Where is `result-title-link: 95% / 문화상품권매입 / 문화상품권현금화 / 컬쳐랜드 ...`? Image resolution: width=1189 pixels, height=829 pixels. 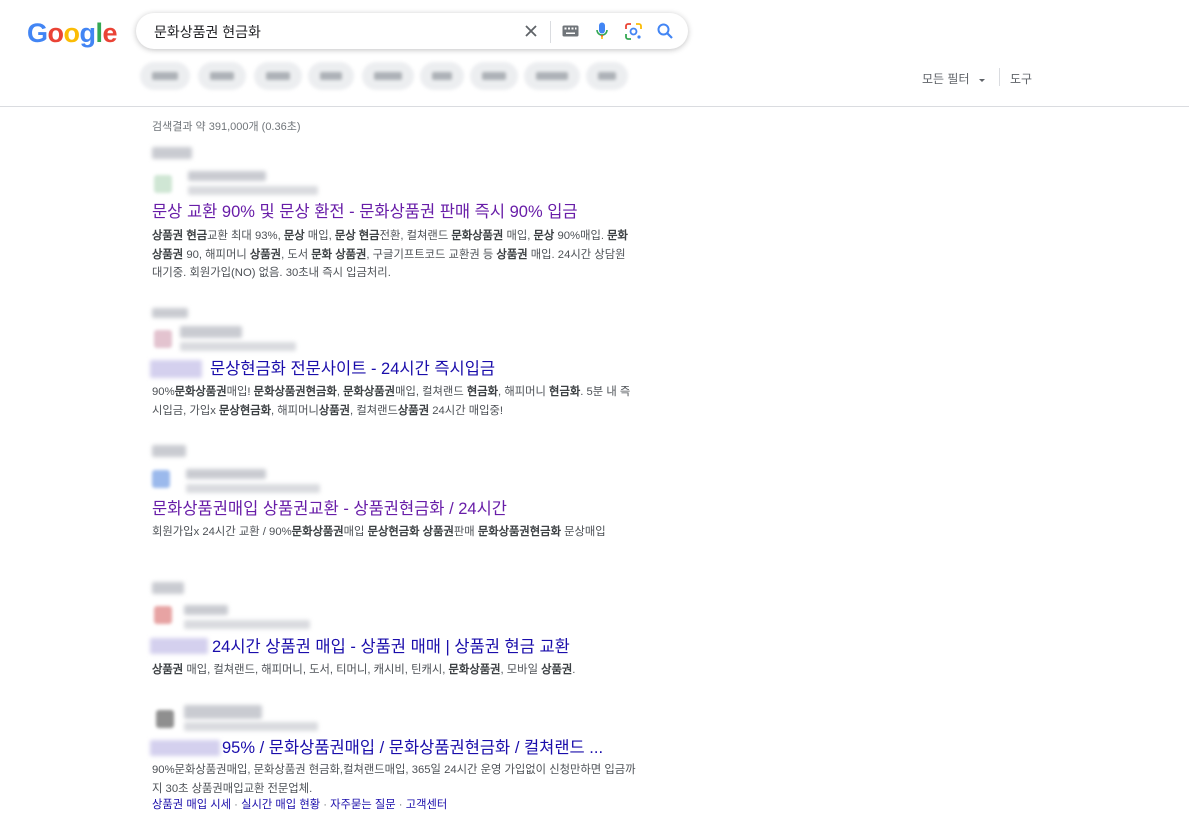
result-title-link: 95% / 문화상품권매입 / 문화상품권현금화 / 컬쳐랜드 ... is located at coordinates (412, 748).